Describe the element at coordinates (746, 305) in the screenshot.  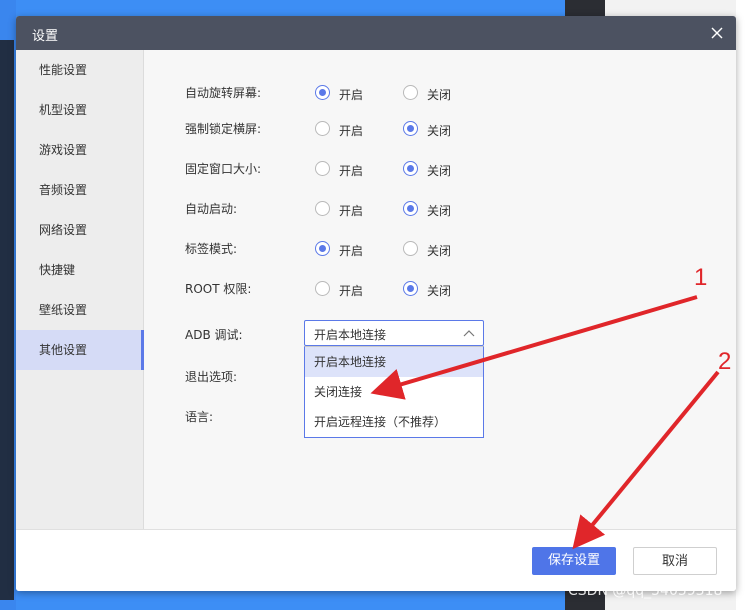
I see `background-right-edge` at that location.